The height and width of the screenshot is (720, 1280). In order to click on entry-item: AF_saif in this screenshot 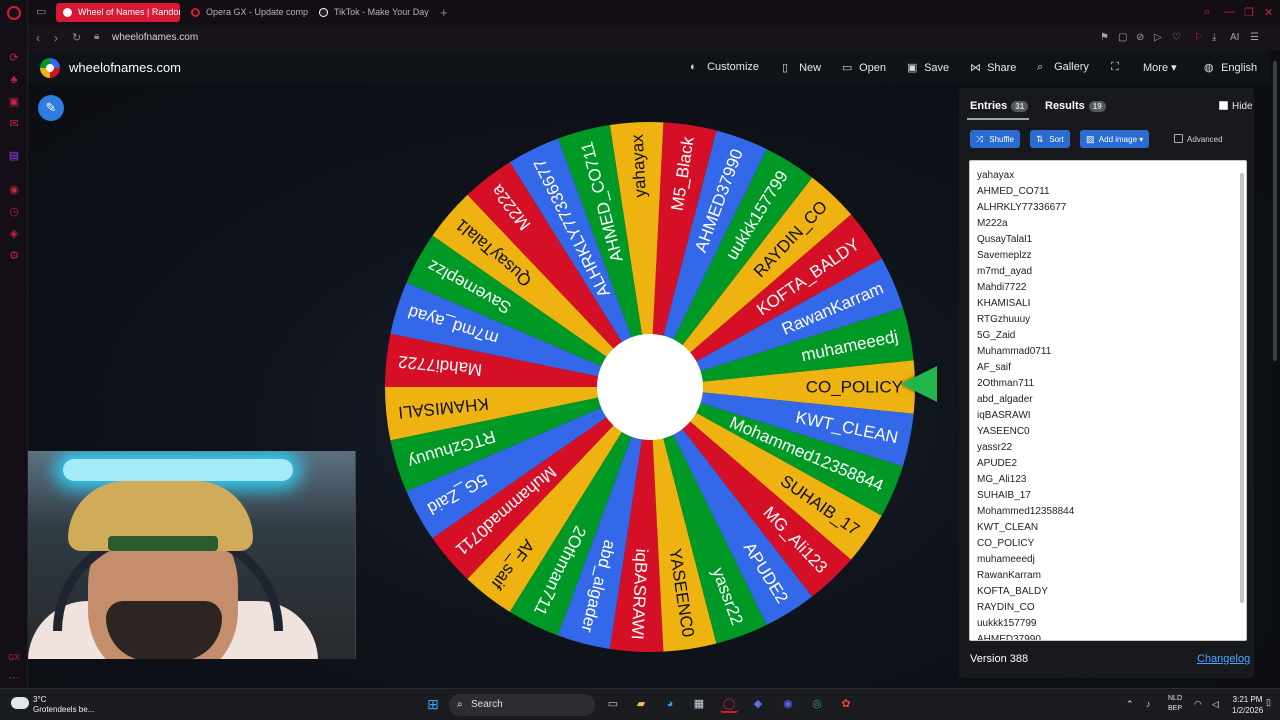, I will do `click(1108, 368)`.